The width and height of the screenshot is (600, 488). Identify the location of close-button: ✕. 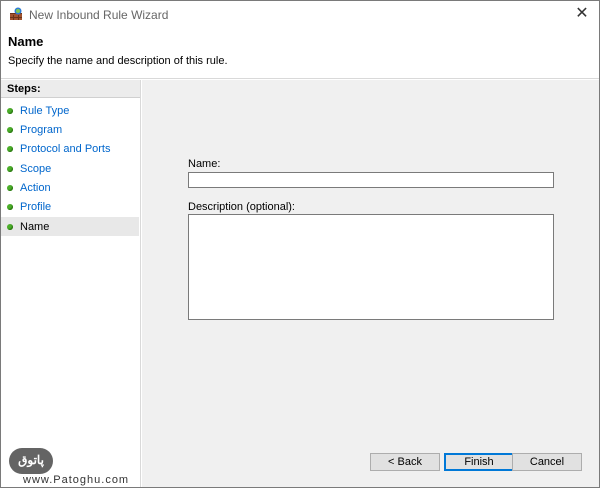
(582, 14).